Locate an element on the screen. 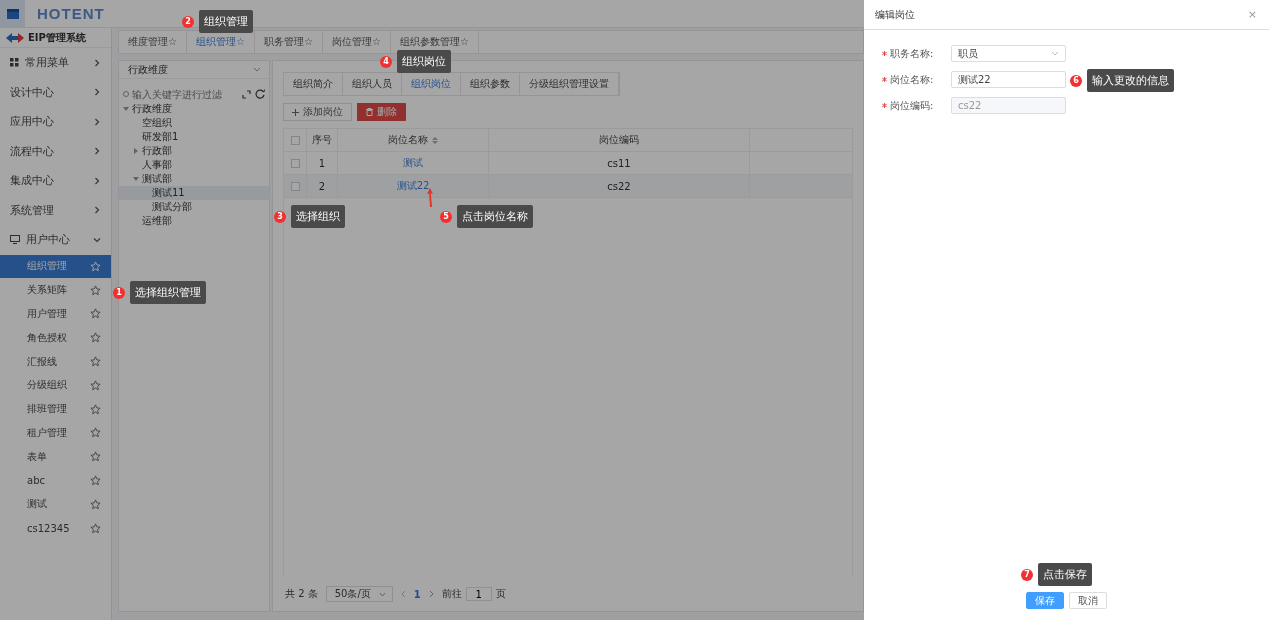  menu-item: cs12345 is located at coordinates (55, 528).